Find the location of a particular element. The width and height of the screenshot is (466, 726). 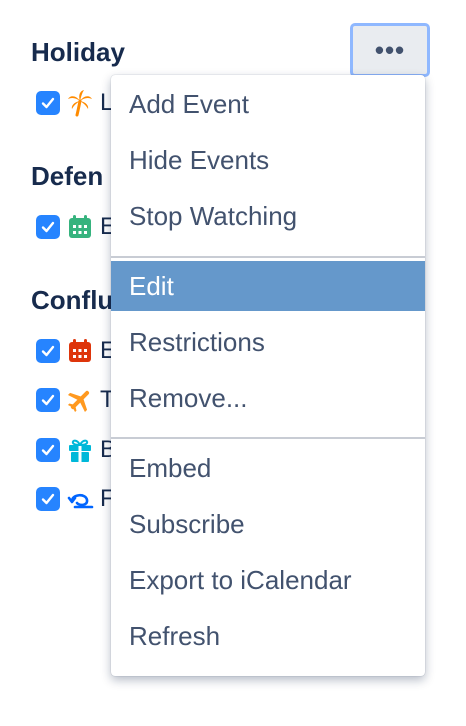

group-title-defen: Defen is located at coordinates (67, 176).